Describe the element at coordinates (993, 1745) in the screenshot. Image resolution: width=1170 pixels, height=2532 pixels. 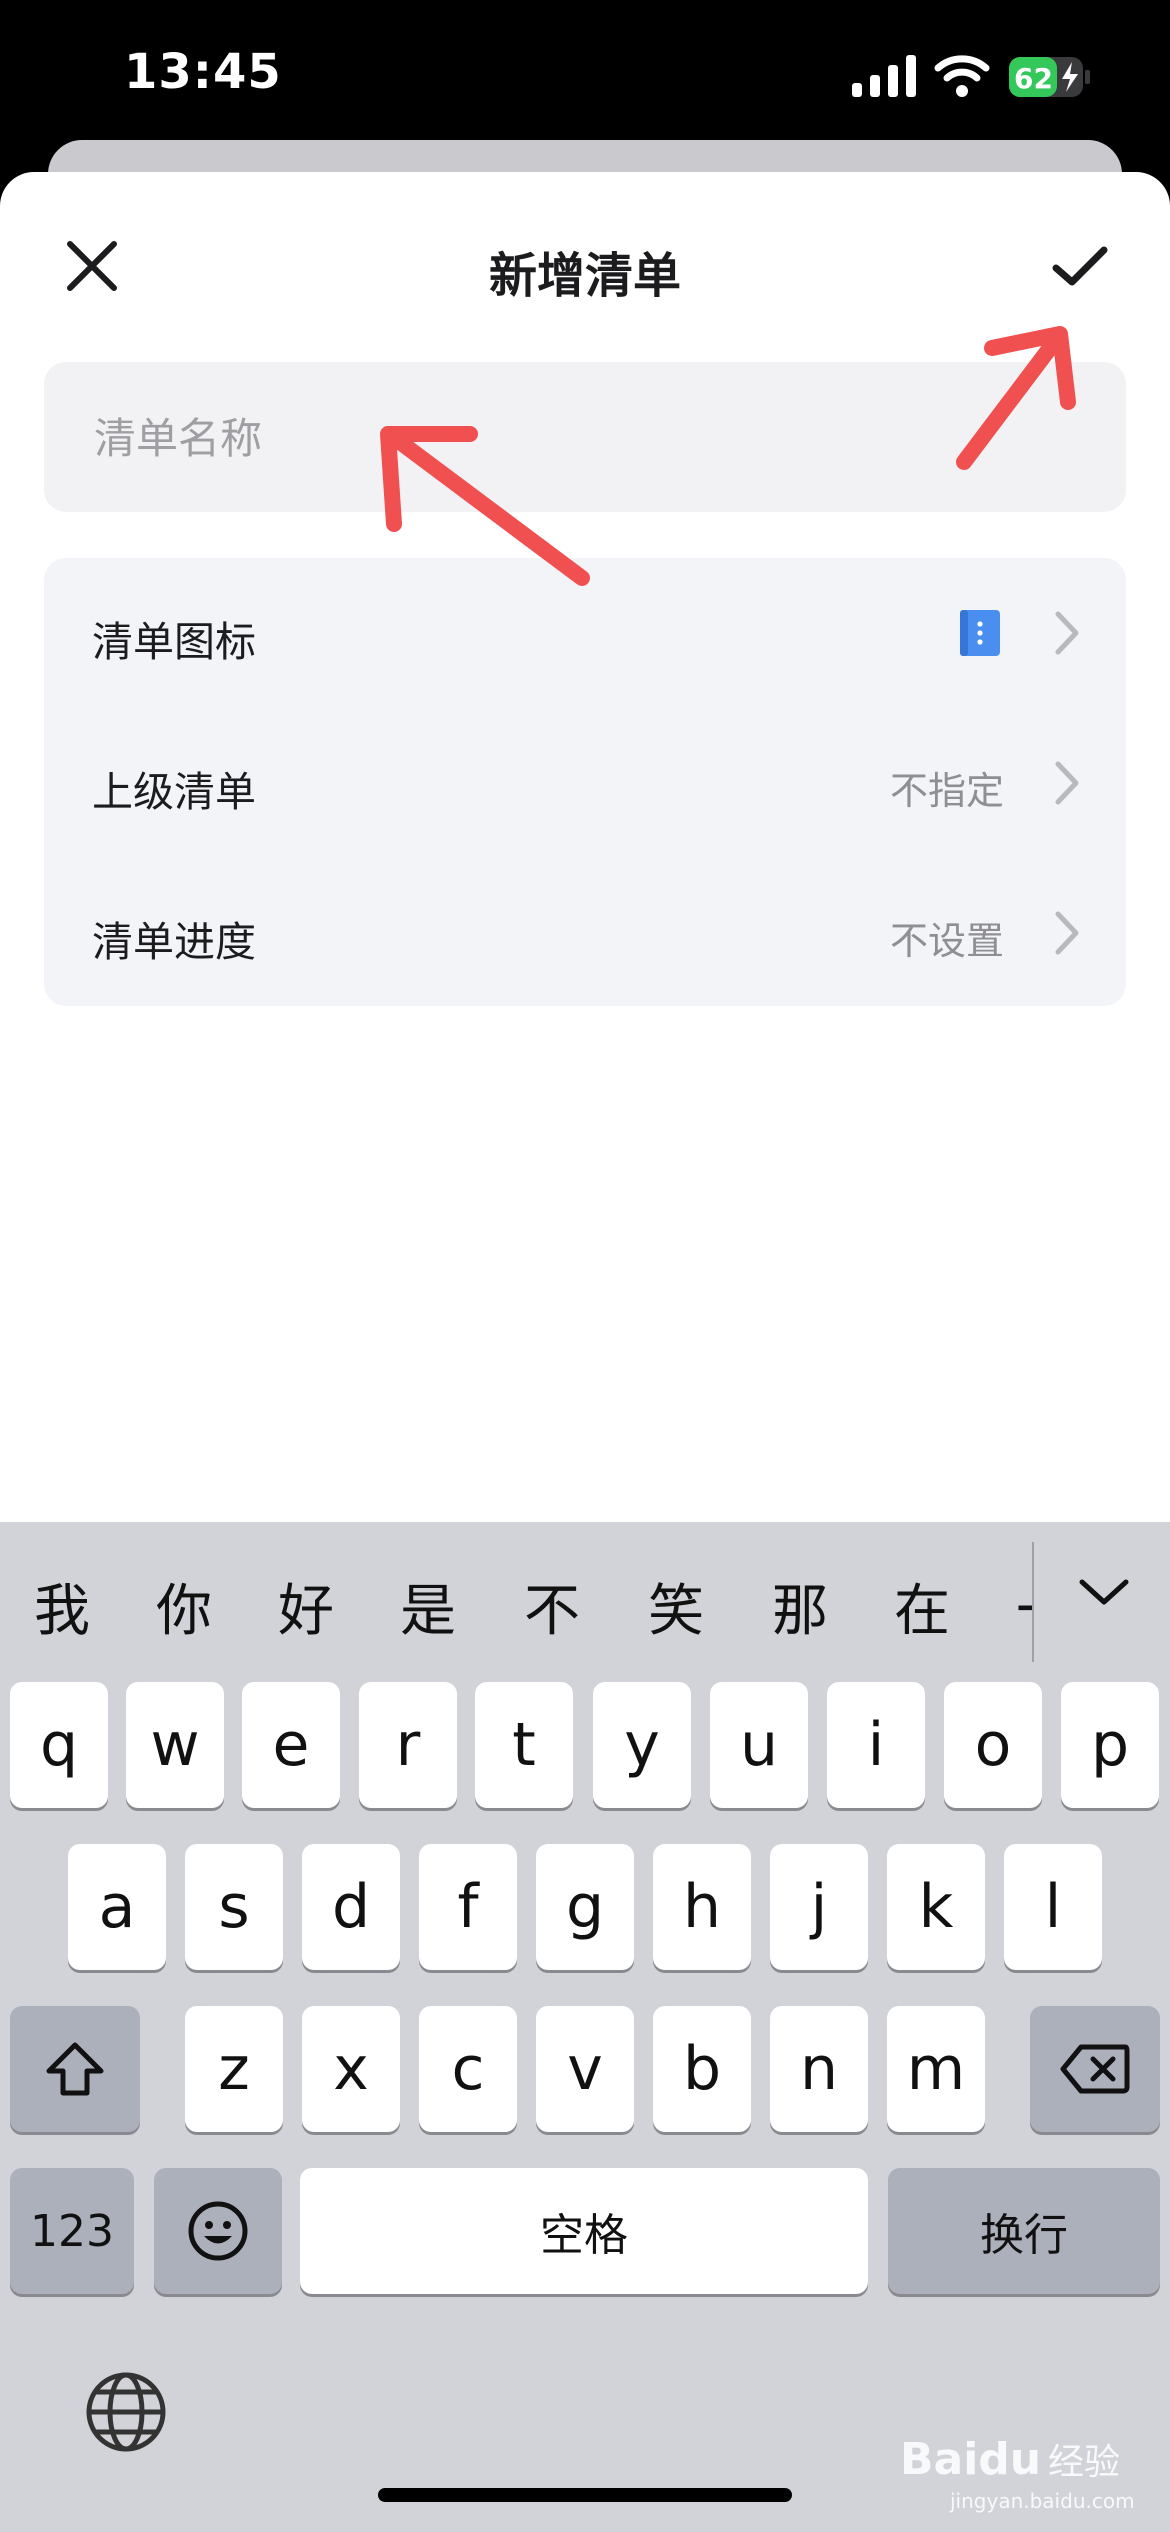
I see `key-o: o` at that location.